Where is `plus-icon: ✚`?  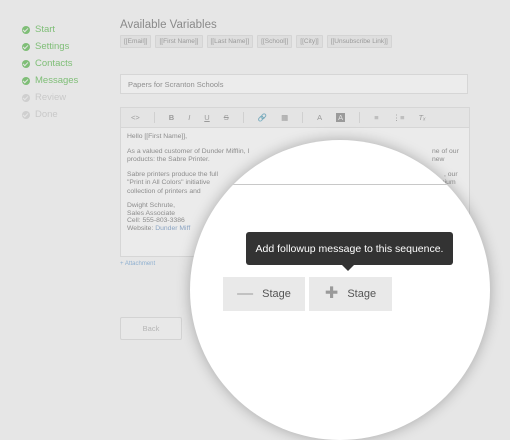
plus-icon: ✚ is located at coordinates (331, 293).